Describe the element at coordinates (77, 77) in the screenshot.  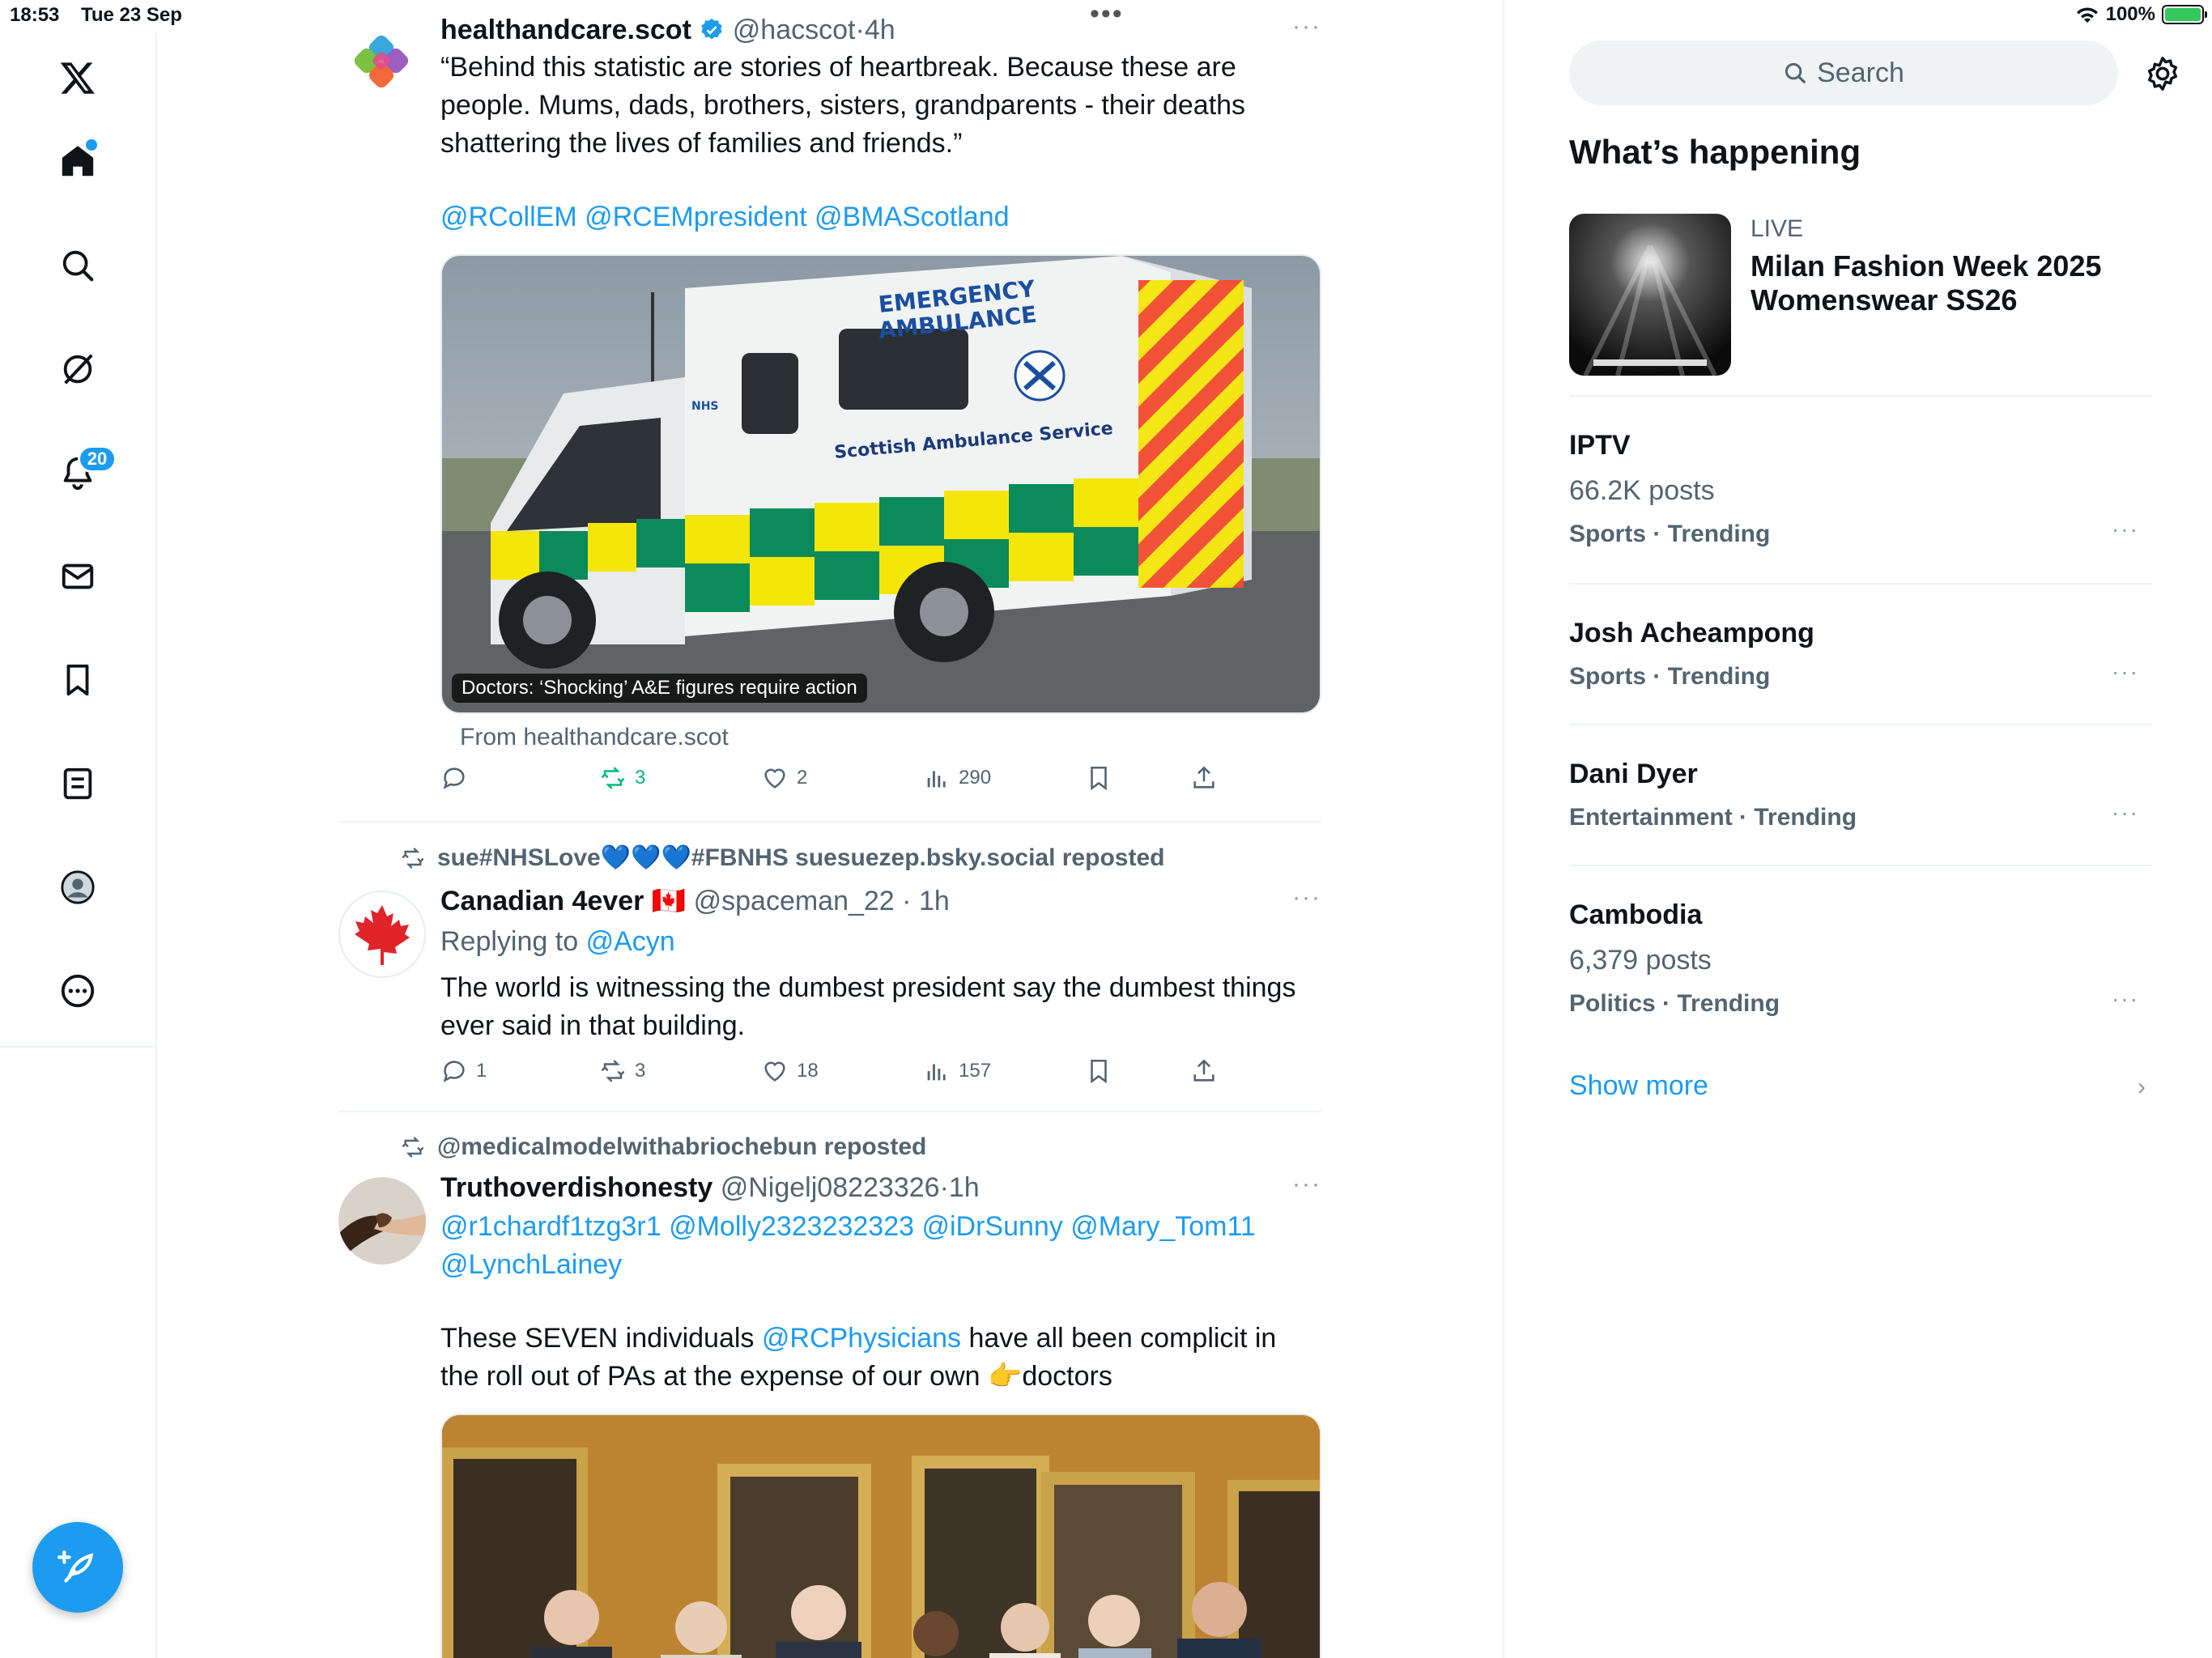
I see `x-logo-icon` at that location.